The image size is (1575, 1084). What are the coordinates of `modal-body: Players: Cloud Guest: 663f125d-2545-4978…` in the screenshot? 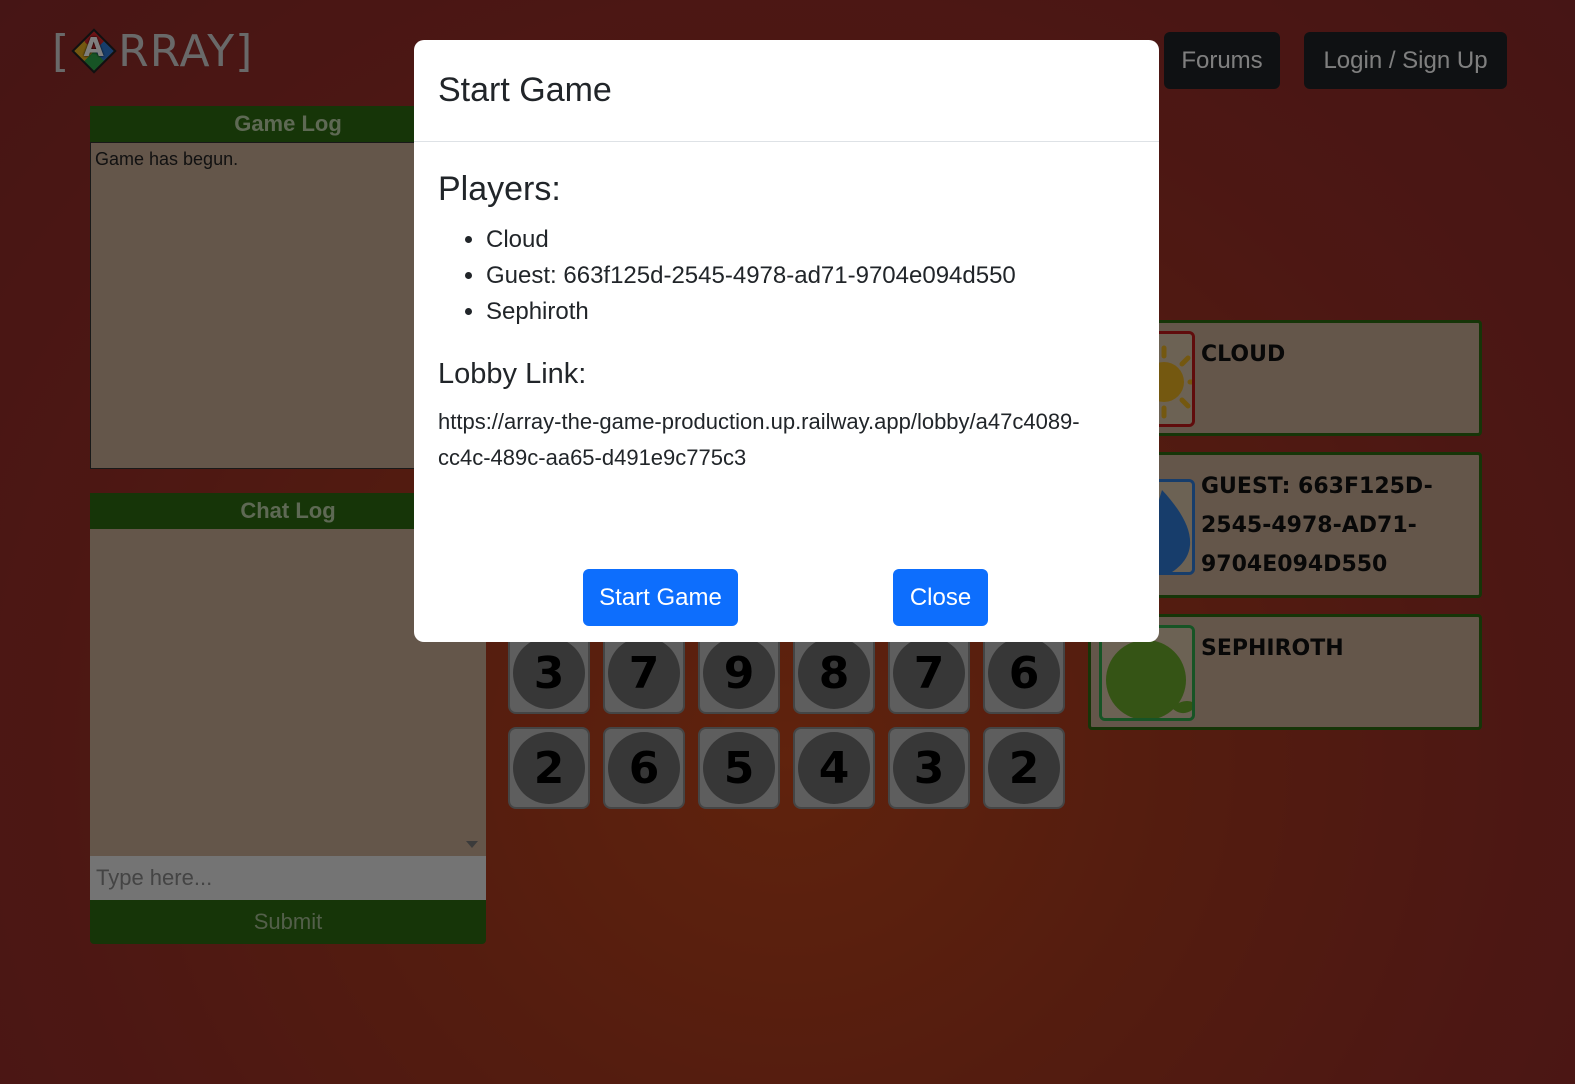 It's located at (786, 309).